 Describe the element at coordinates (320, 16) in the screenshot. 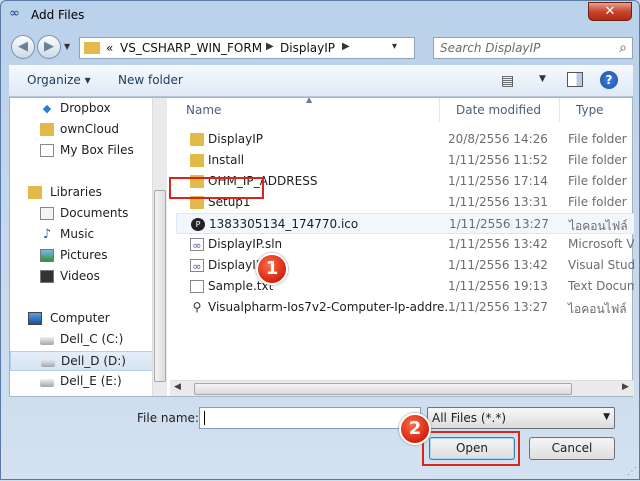

I see `title-bar: ∞ Add Files ✕` at that location.